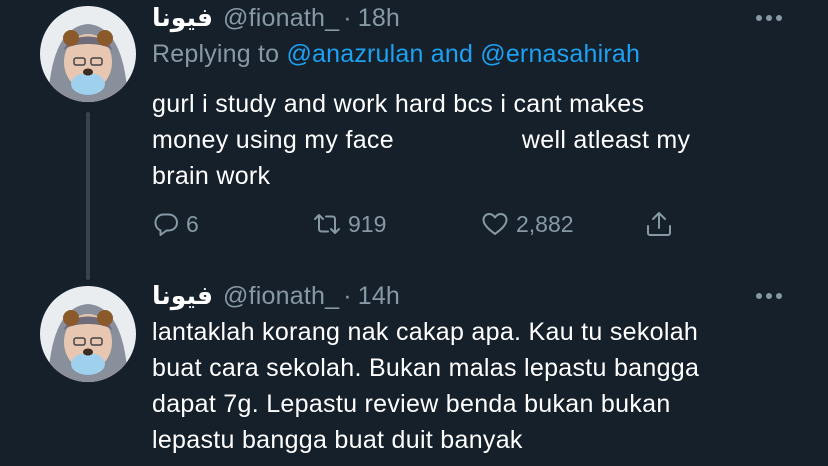 This screenshot has height=466, width=828. Describe the element at coordinates (273, 140) in the screenshot. I see `tweet-text-segment: money using my face` at that location.